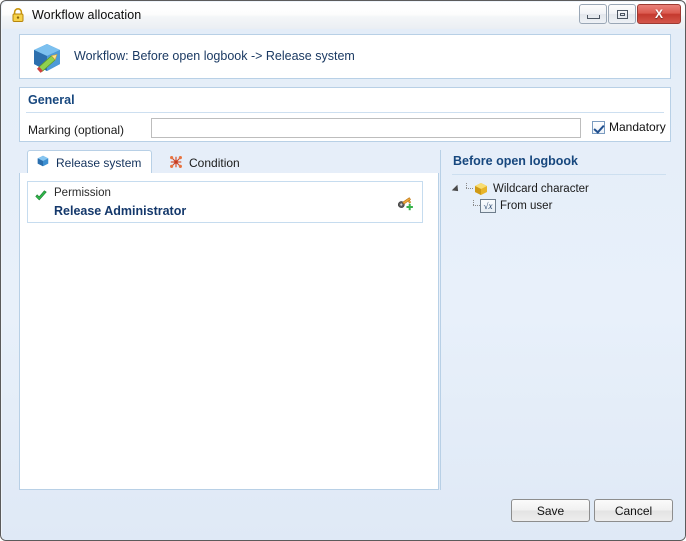 The image size is (686, 541). I want to click on tree-item-wildcard-character: Wildcard character, so click(560, 188).